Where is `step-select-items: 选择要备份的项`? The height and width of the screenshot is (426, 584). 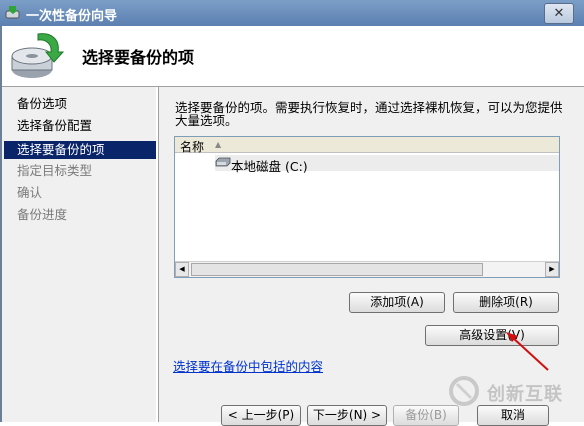
step-select-items: 选择要备份的项 is located at coordinates (80, 150).